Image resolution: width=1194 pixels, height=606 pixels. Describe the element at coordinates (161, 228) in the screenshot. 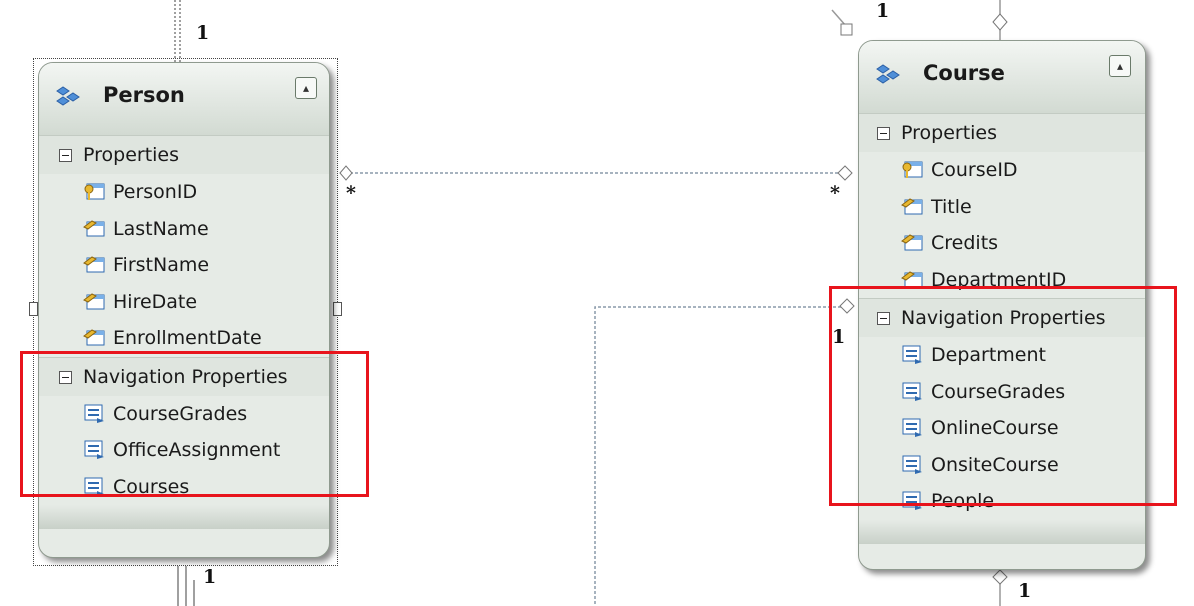

I see `property-label: LastName` at that location.